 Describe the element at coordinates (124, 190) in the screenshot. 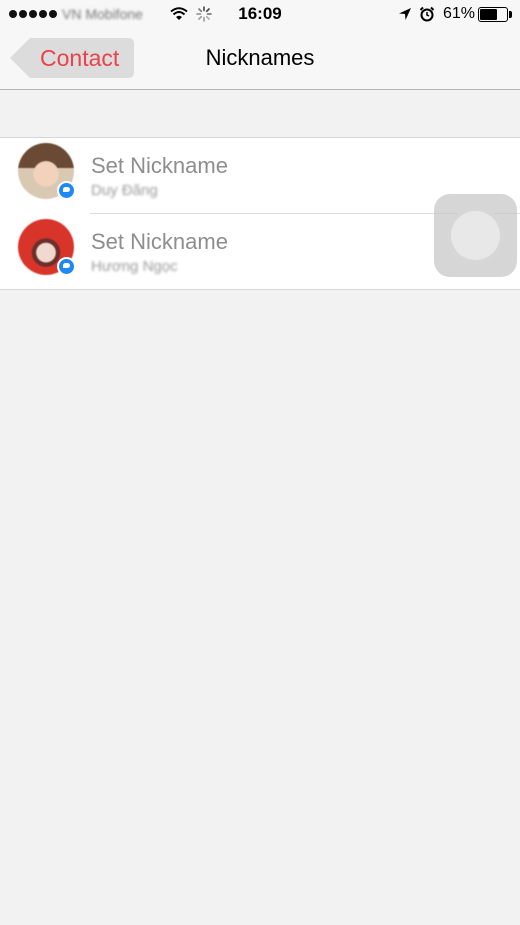

I see `contact-name: Duy Đăng` at that location.